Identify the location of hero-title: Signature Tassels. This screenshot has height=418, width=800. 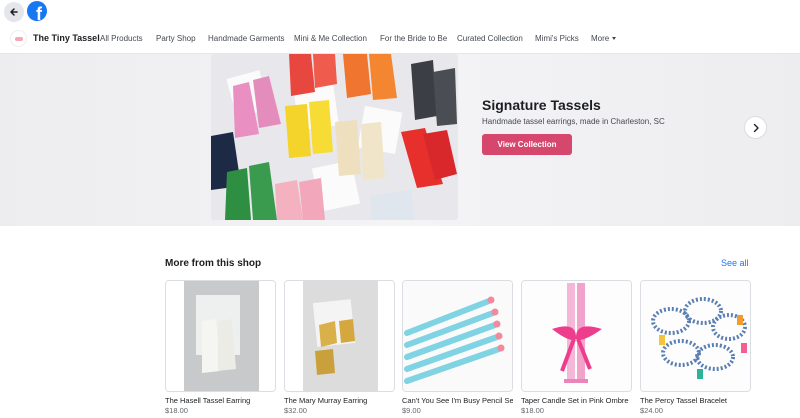
(541, 105).